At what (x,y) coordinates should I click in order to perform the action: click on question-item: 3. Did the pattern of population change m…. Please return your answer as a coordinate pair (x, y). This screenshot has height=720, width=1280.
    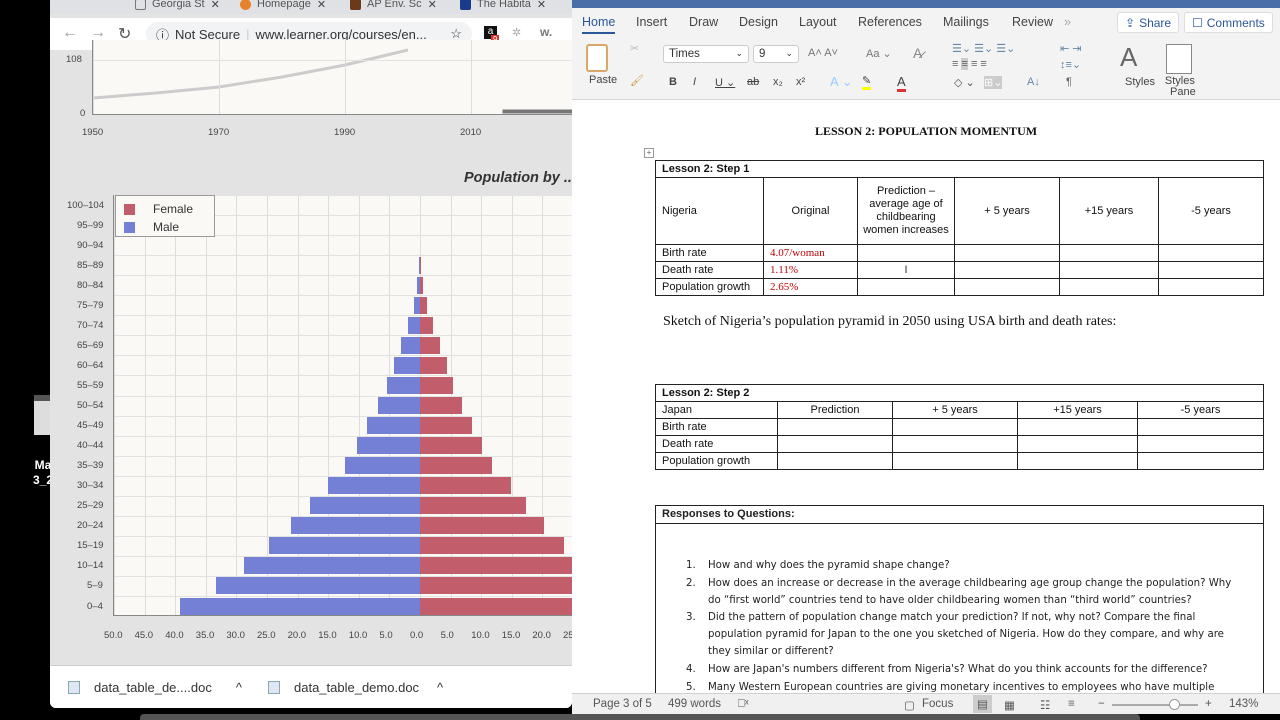
    Looking at the image, I should click on (966, 634).